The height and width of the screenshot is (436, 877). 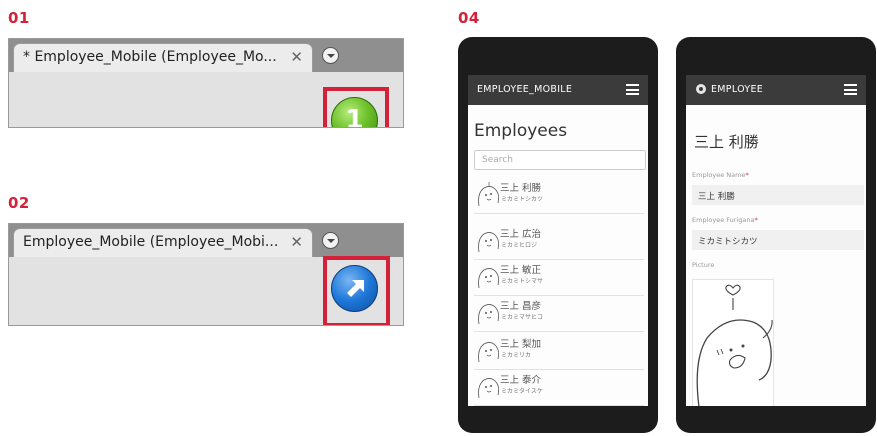 I want to click on picture-label: Picture, so click(x=703, y=265).